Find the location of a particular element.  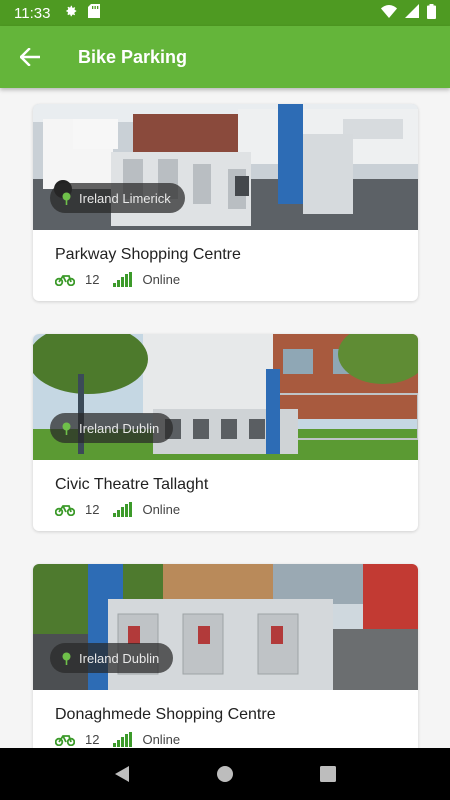

triangle-back-icon is located at coordinates (121, 774).